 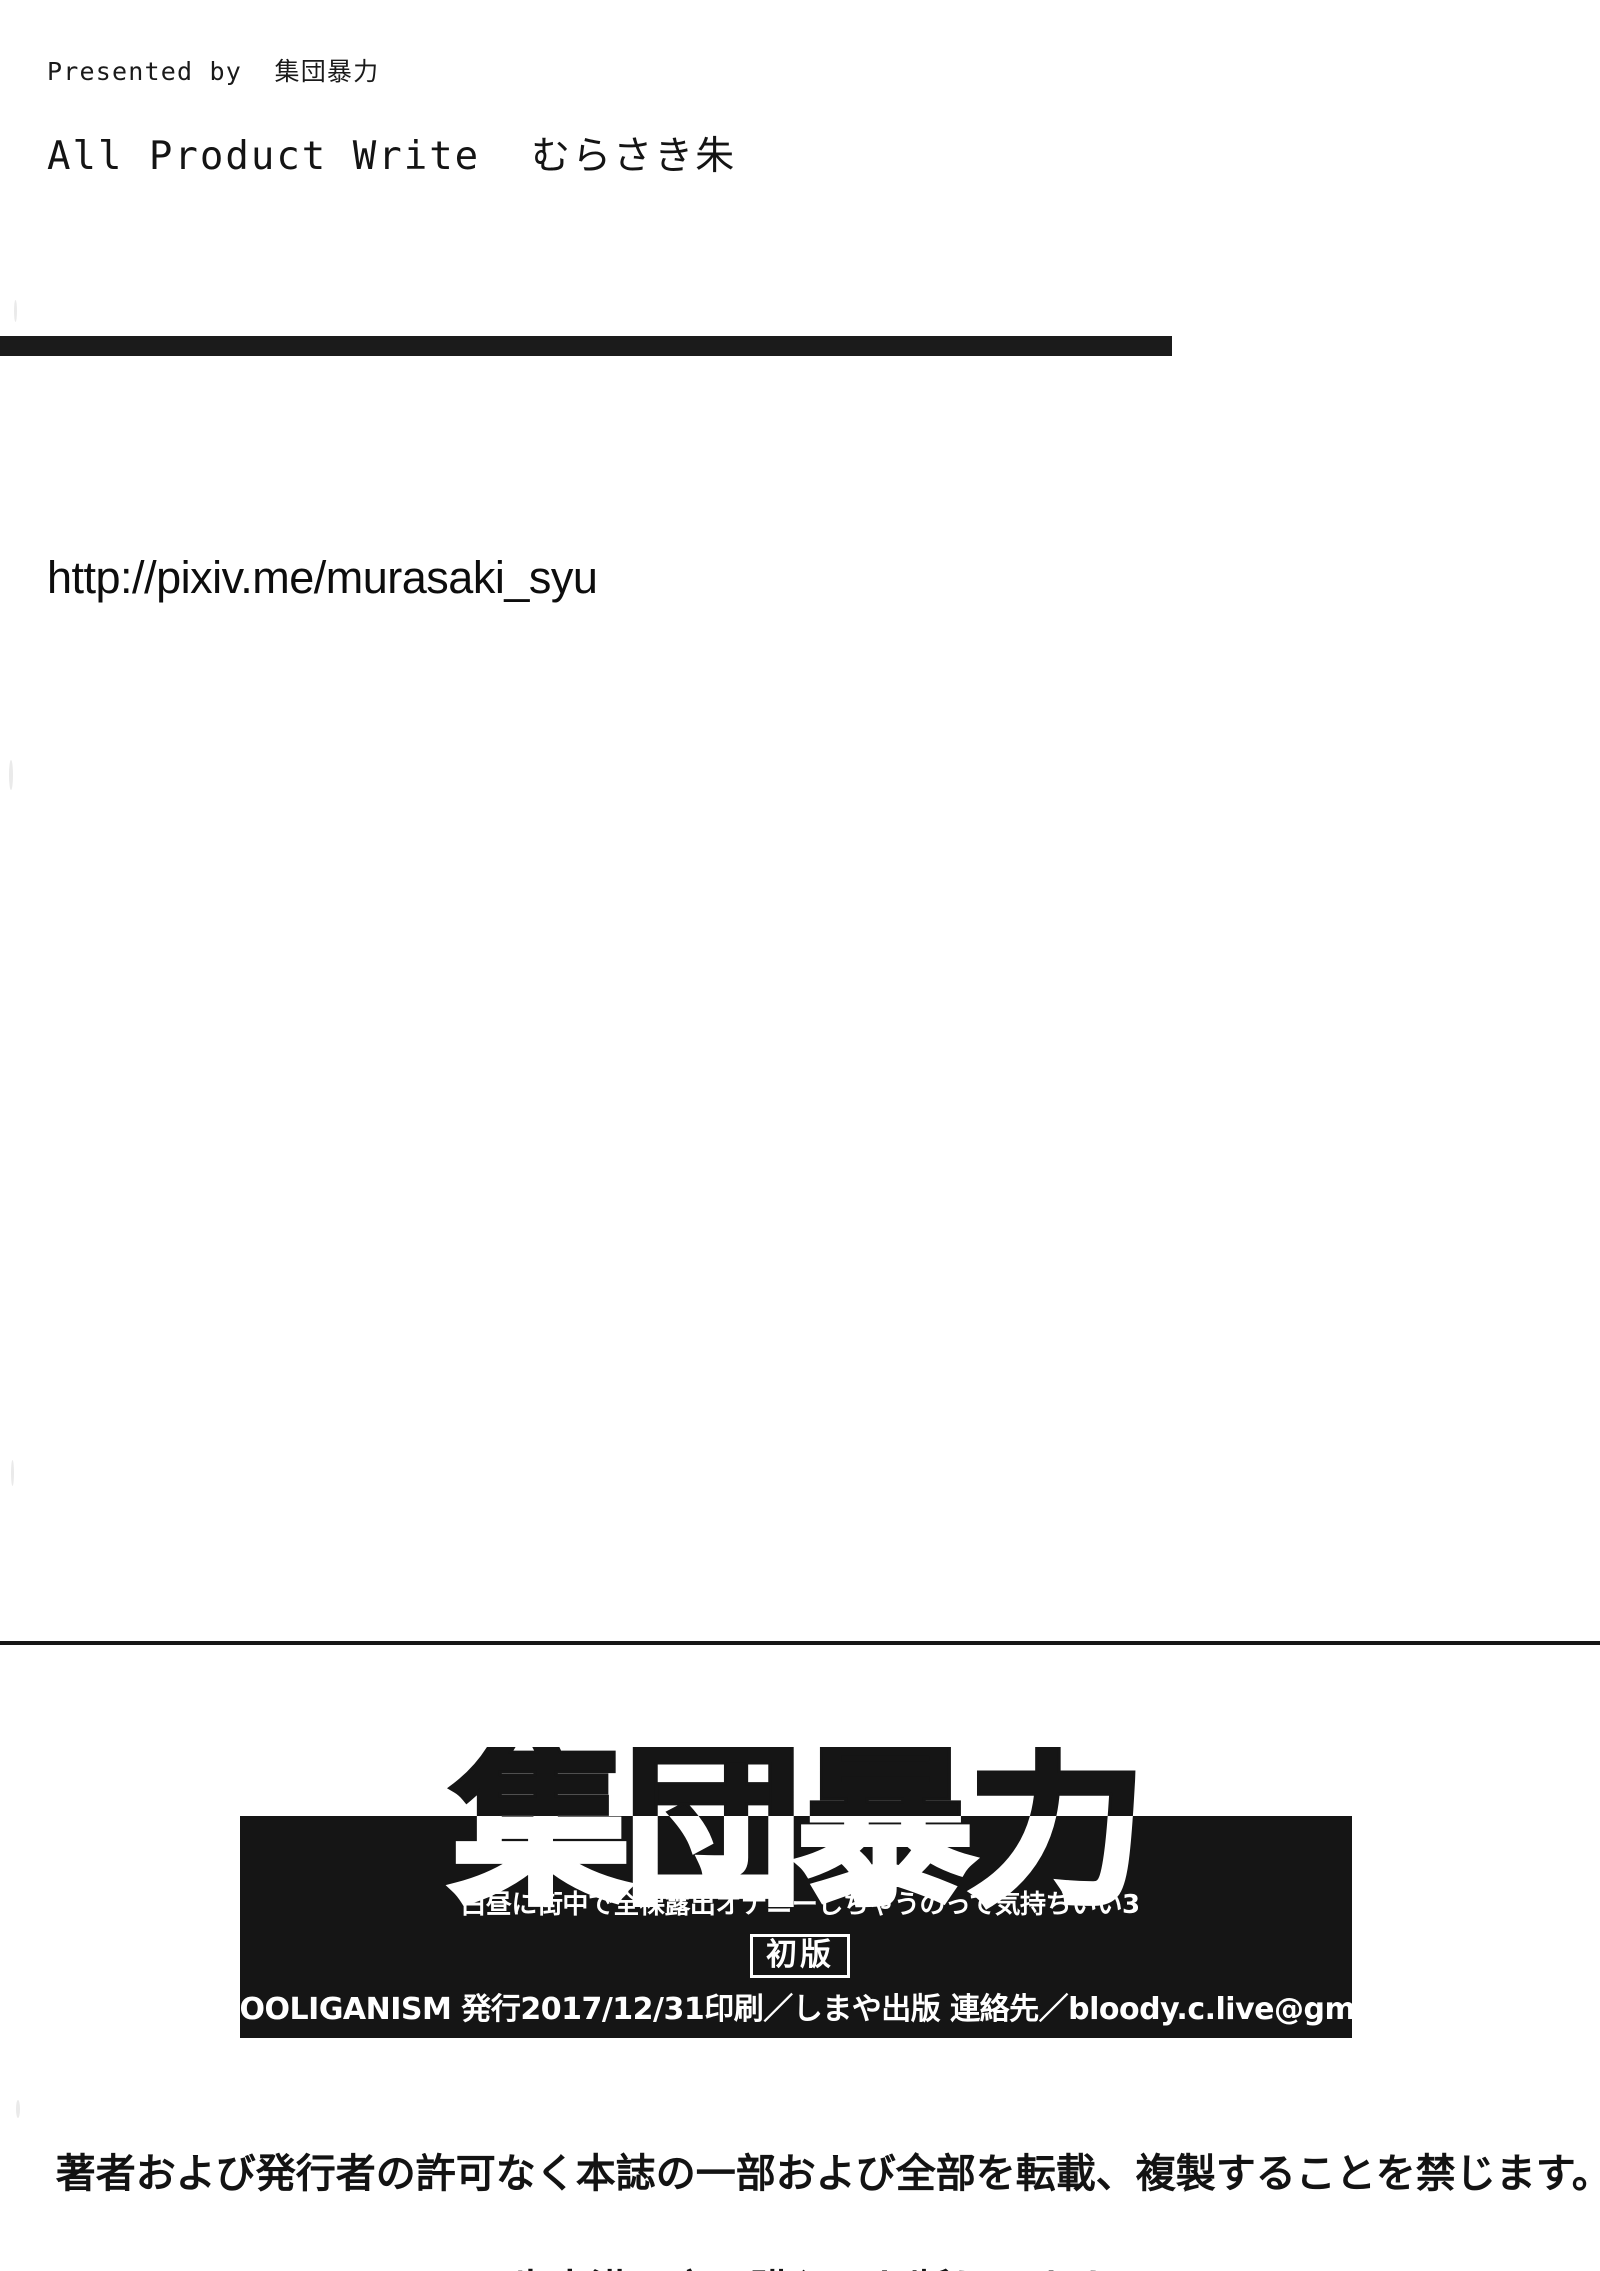 What do you see at coordinates (827, 2174) in the screenshot?
I see `legal-notice-line-1: 著者および発行者の許可なく本誌の一部および全部を転載、複製することを禁じます。` at bounding box center [827, 2174].